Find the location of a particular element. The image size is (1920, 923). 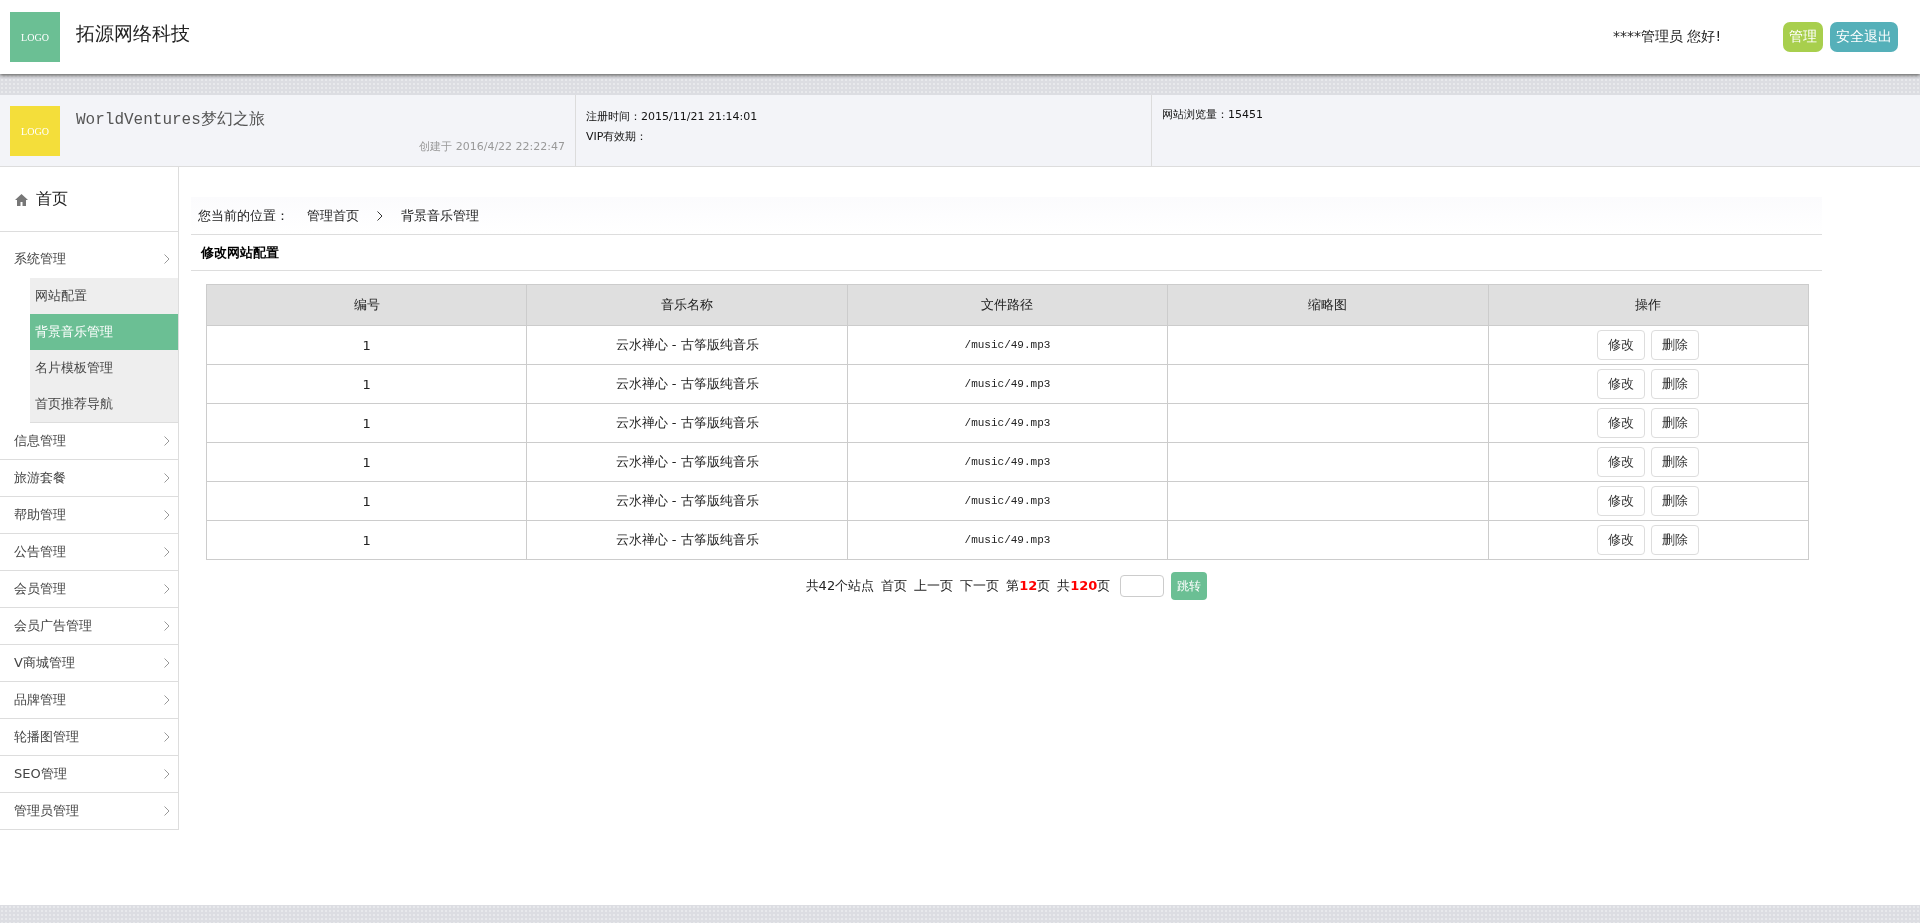

submenu-item: 首页推荐导航 is located at coordinates (104, 404).